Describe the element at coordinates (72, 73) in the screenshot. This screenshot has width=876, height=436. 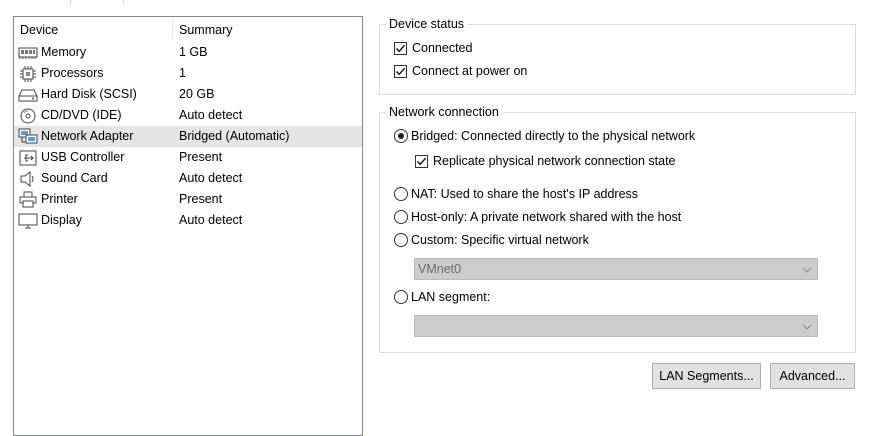
I see `device-name: Processors` at that location.